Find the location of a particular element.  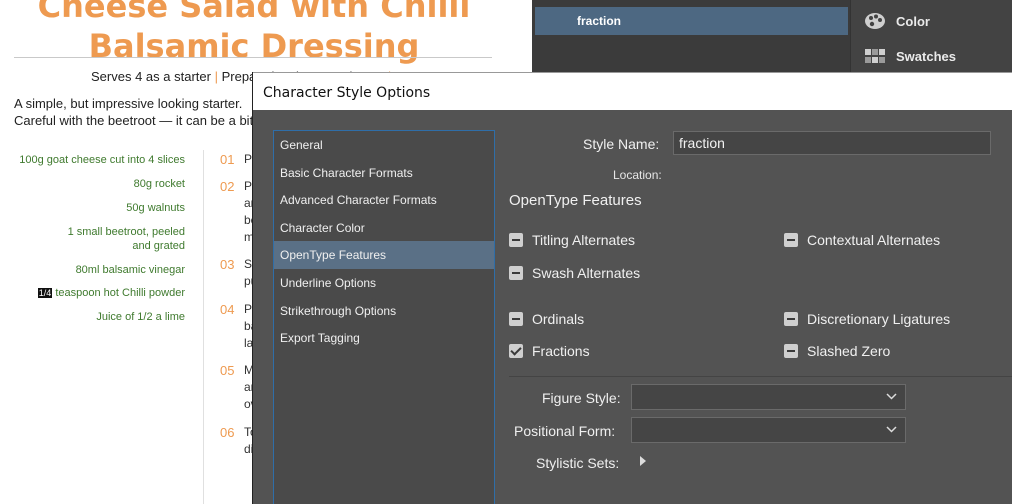

category-opentype-features: OpenType Features is located at coordinates (384, 255).